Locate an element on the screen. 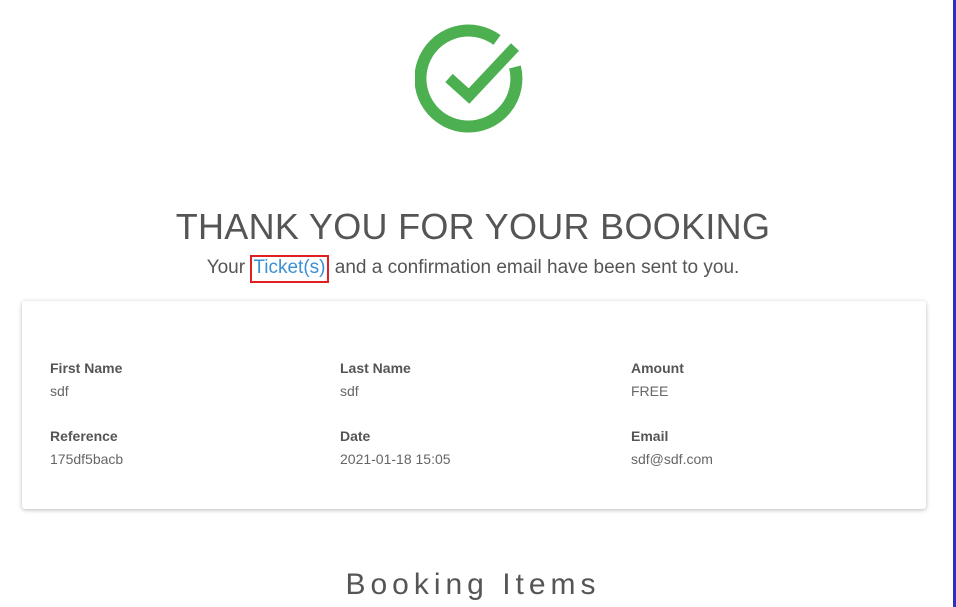  amount-field: Amount FREE is located at coordinates (657, 379).